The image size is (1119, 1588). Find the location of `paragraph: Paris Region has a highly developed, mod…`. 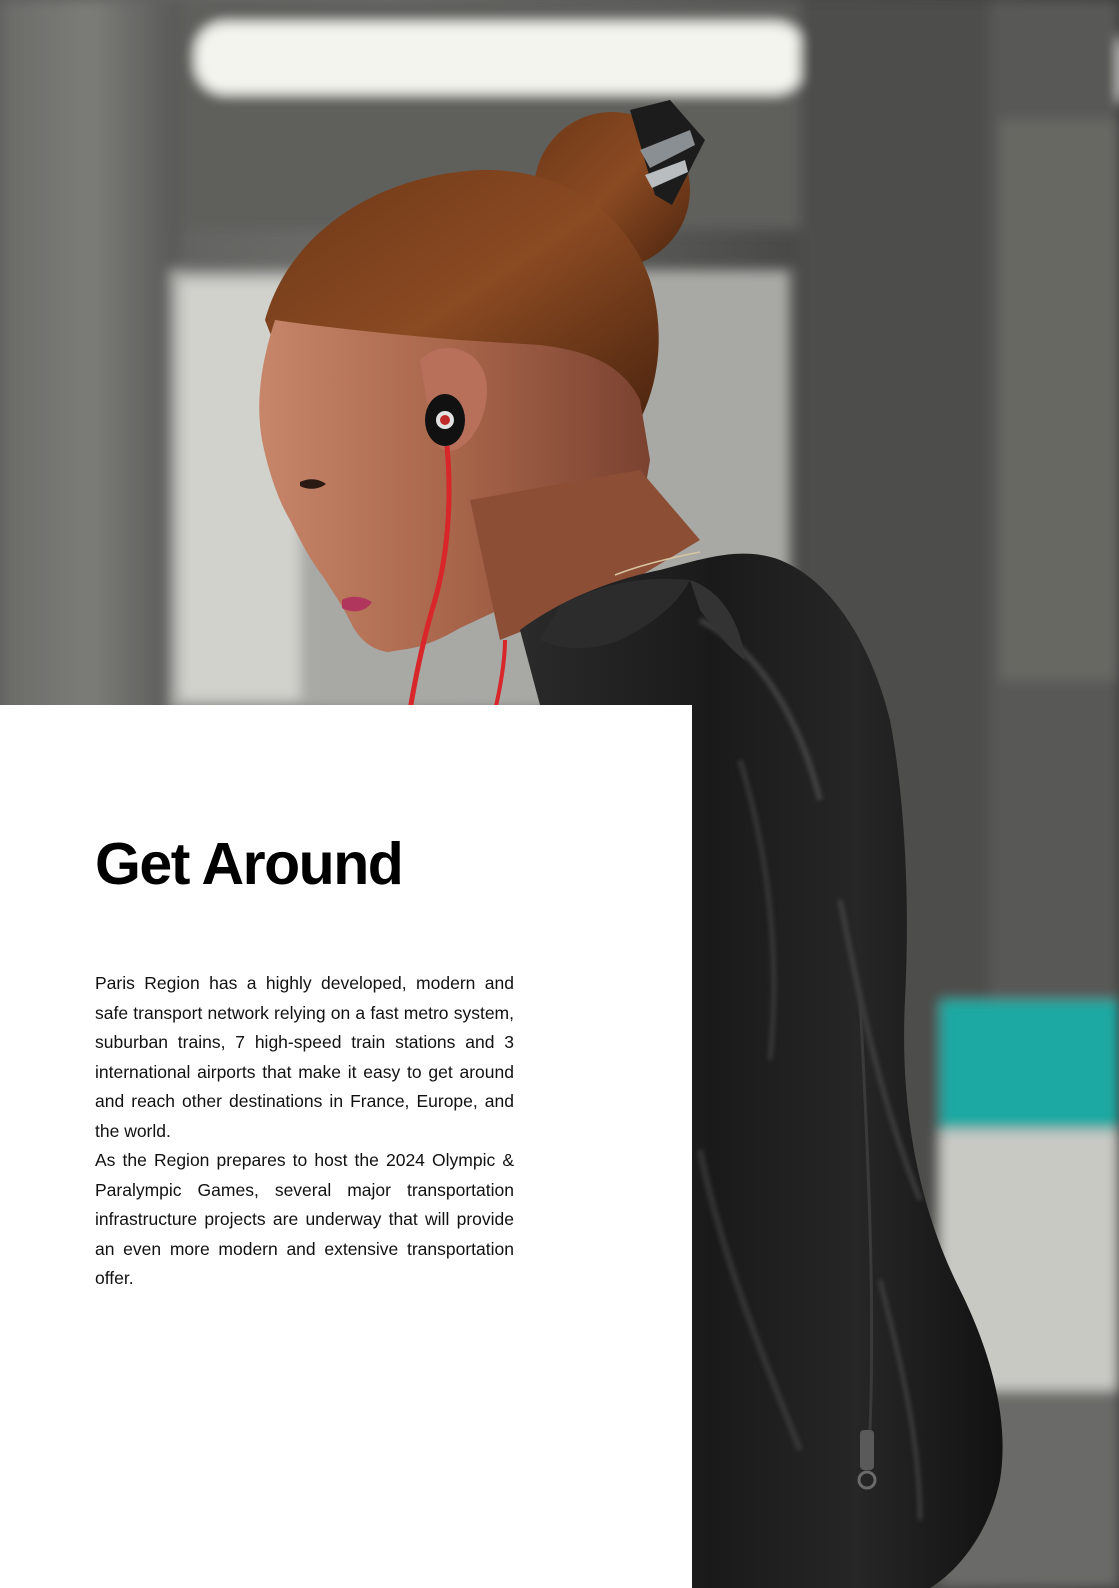

paragraph: Paris Region has a highly developed, mod… is located at coordinates (304, 1057).